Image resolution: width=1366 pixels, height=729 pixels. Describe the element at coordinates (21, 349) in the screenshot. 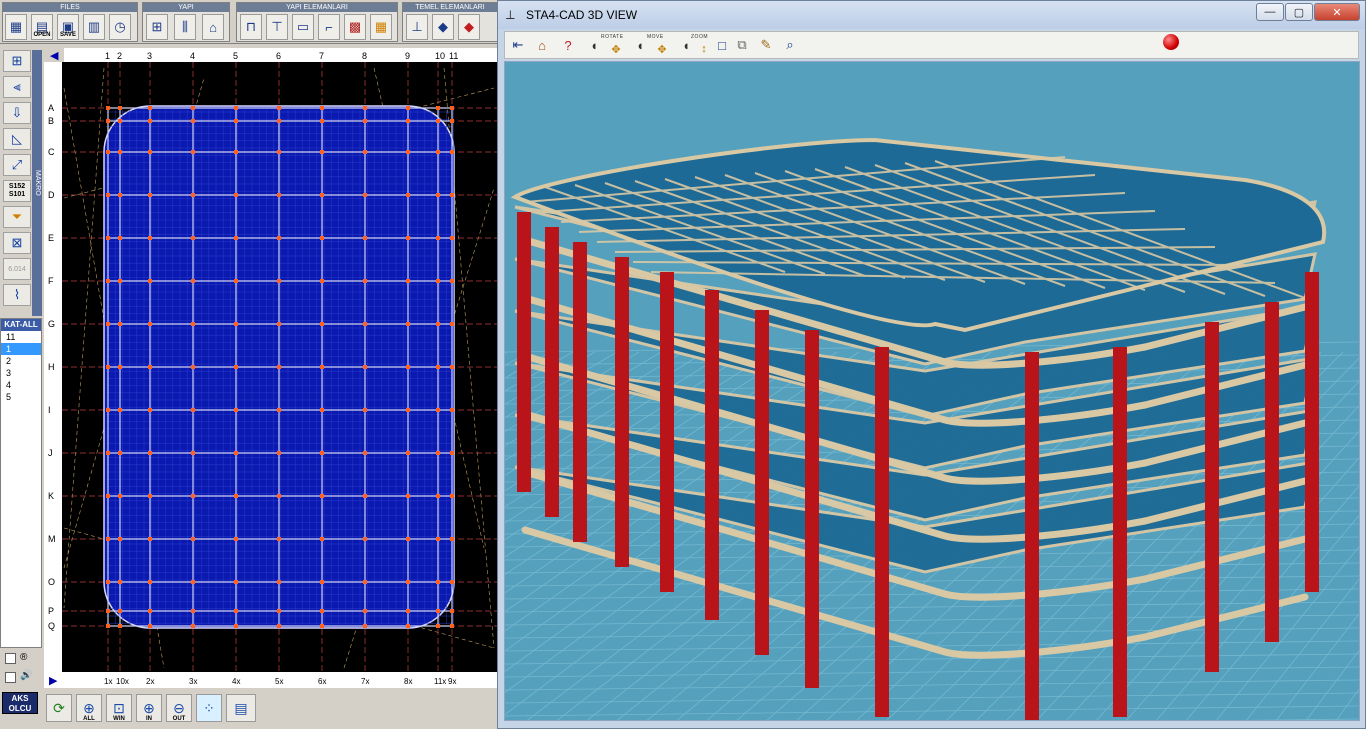

I see `floor-item-selected: 1` at that location.